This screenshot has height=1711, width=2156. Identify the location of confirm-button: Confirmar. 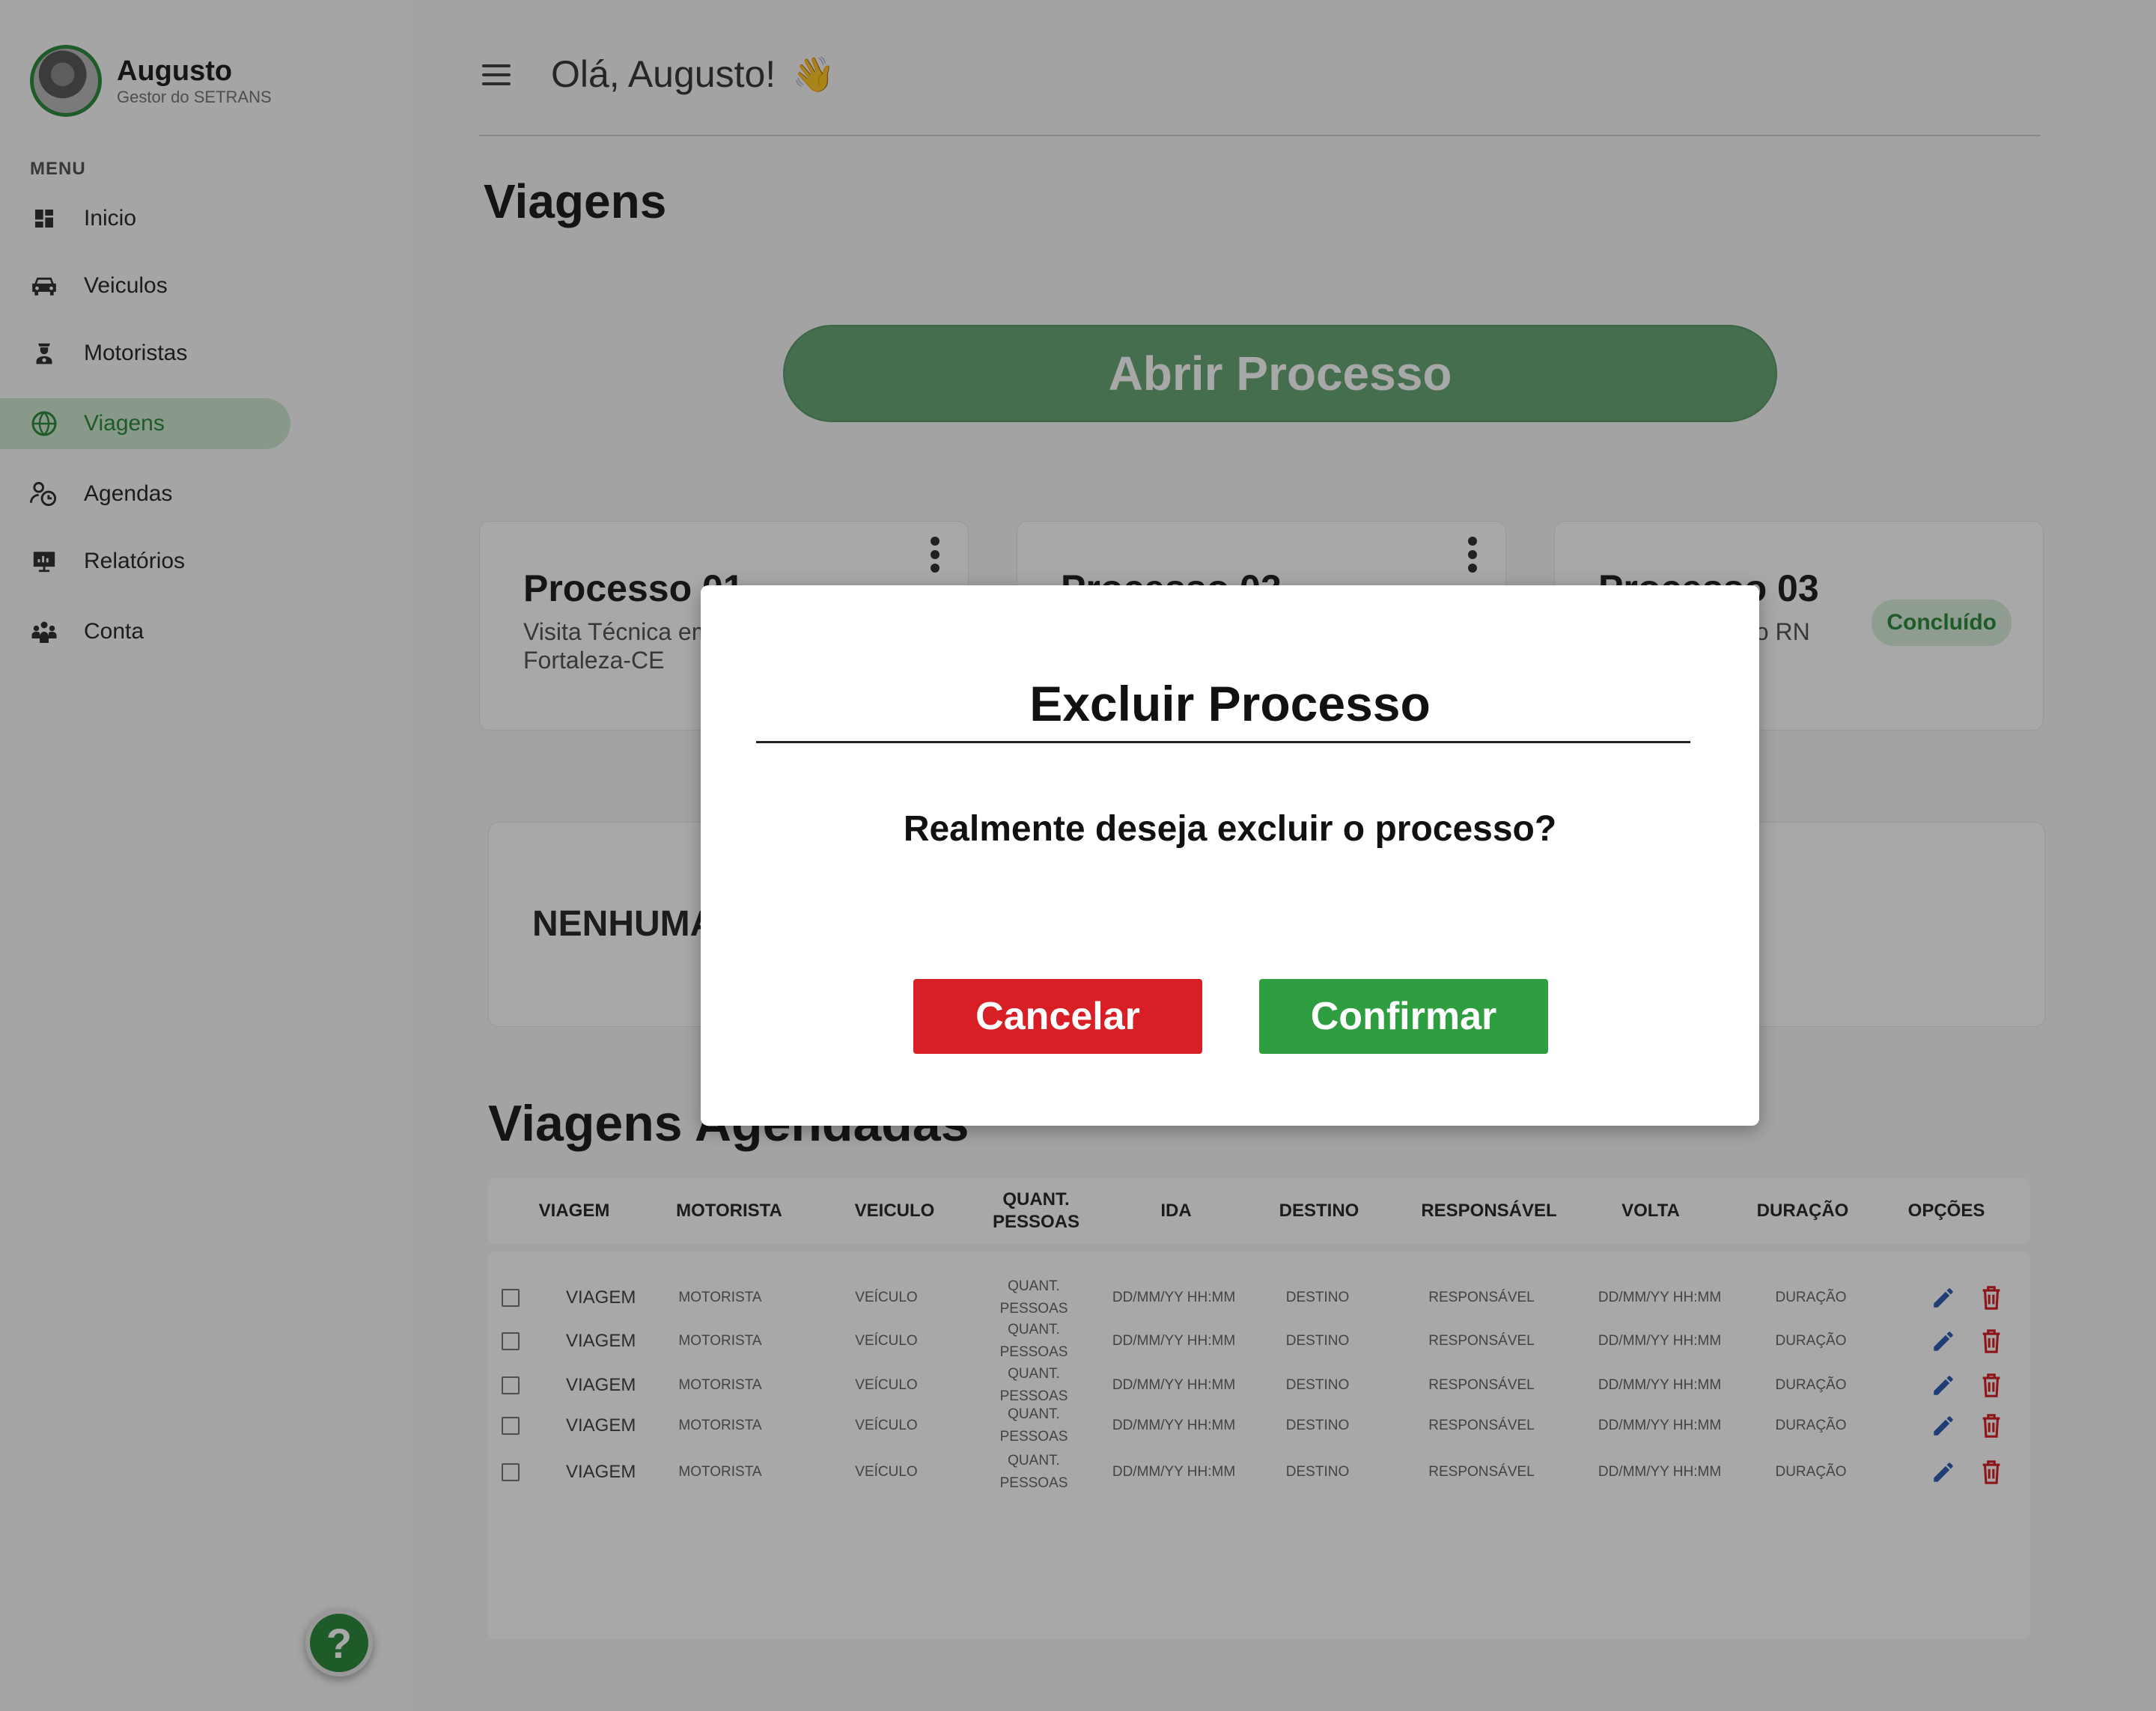
(1403, 1017).